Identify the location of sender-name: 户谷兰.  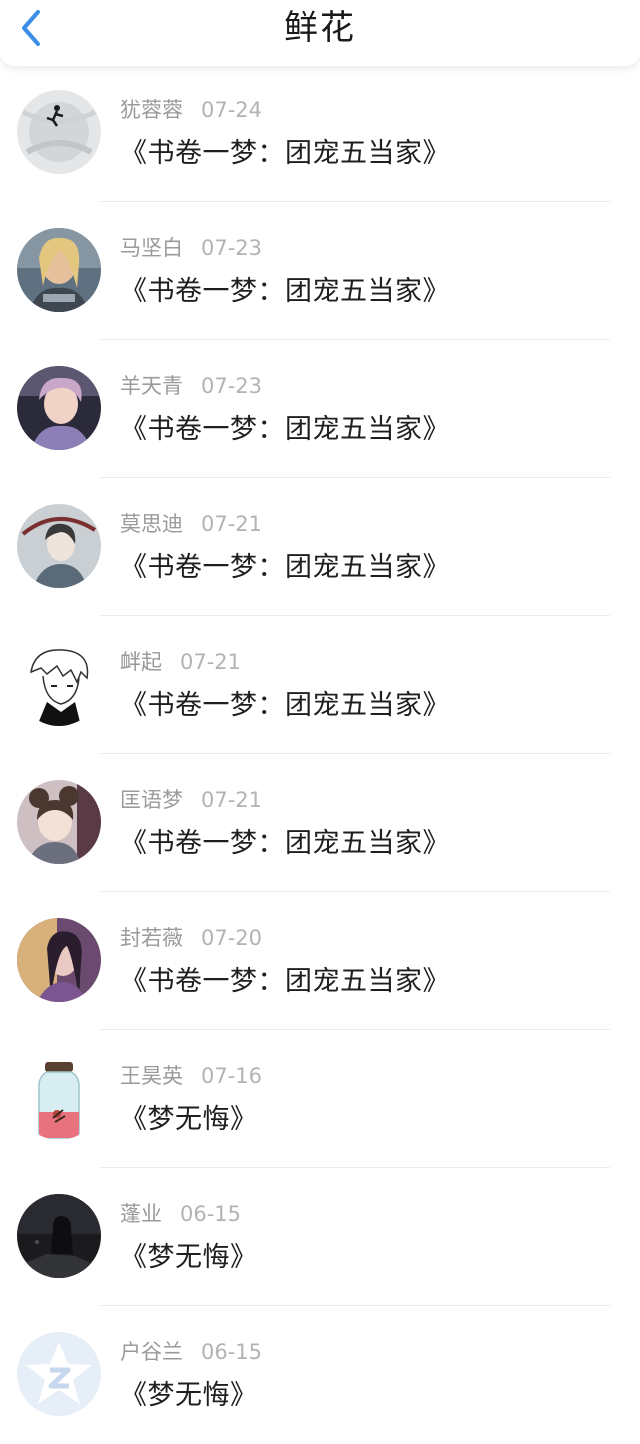
(151, 1352).